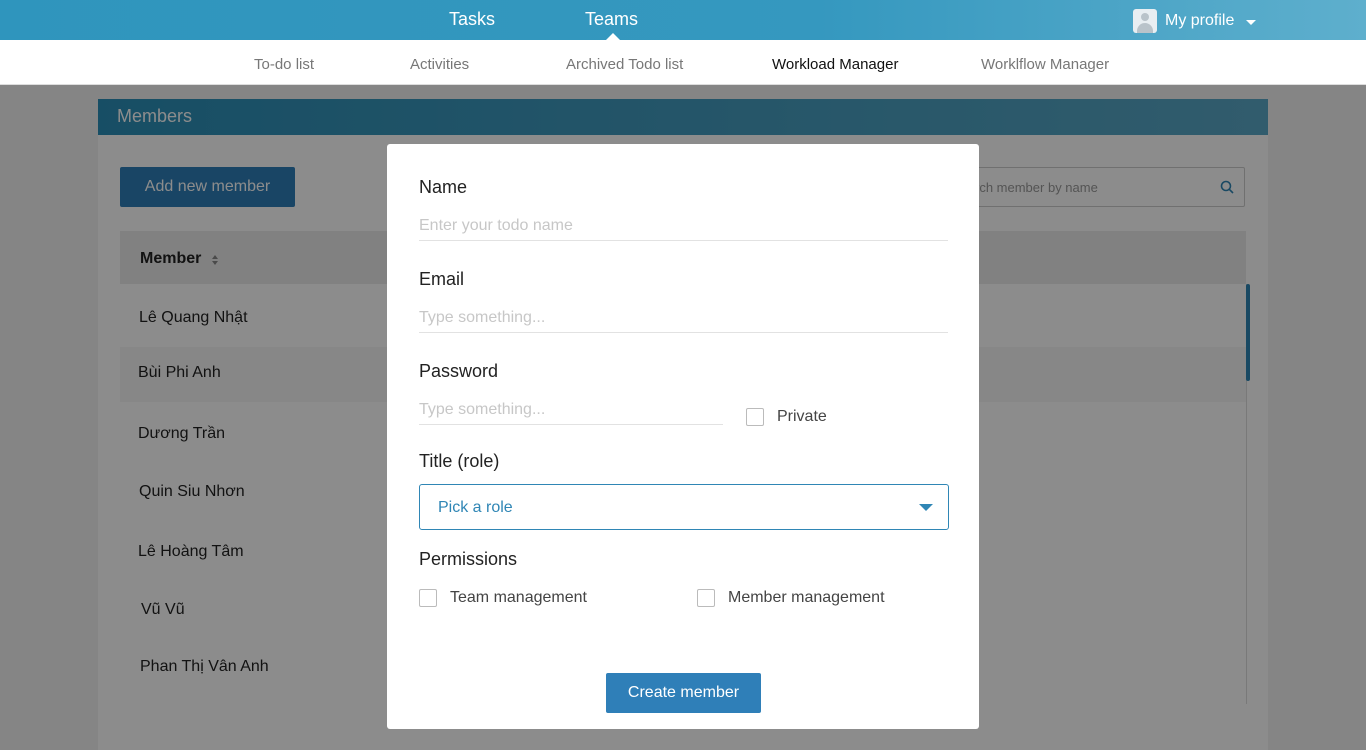  What do you see at coordinates (443, 187) in the screenshot?
I see `name-label: Name` at bounding box center [443, 187].